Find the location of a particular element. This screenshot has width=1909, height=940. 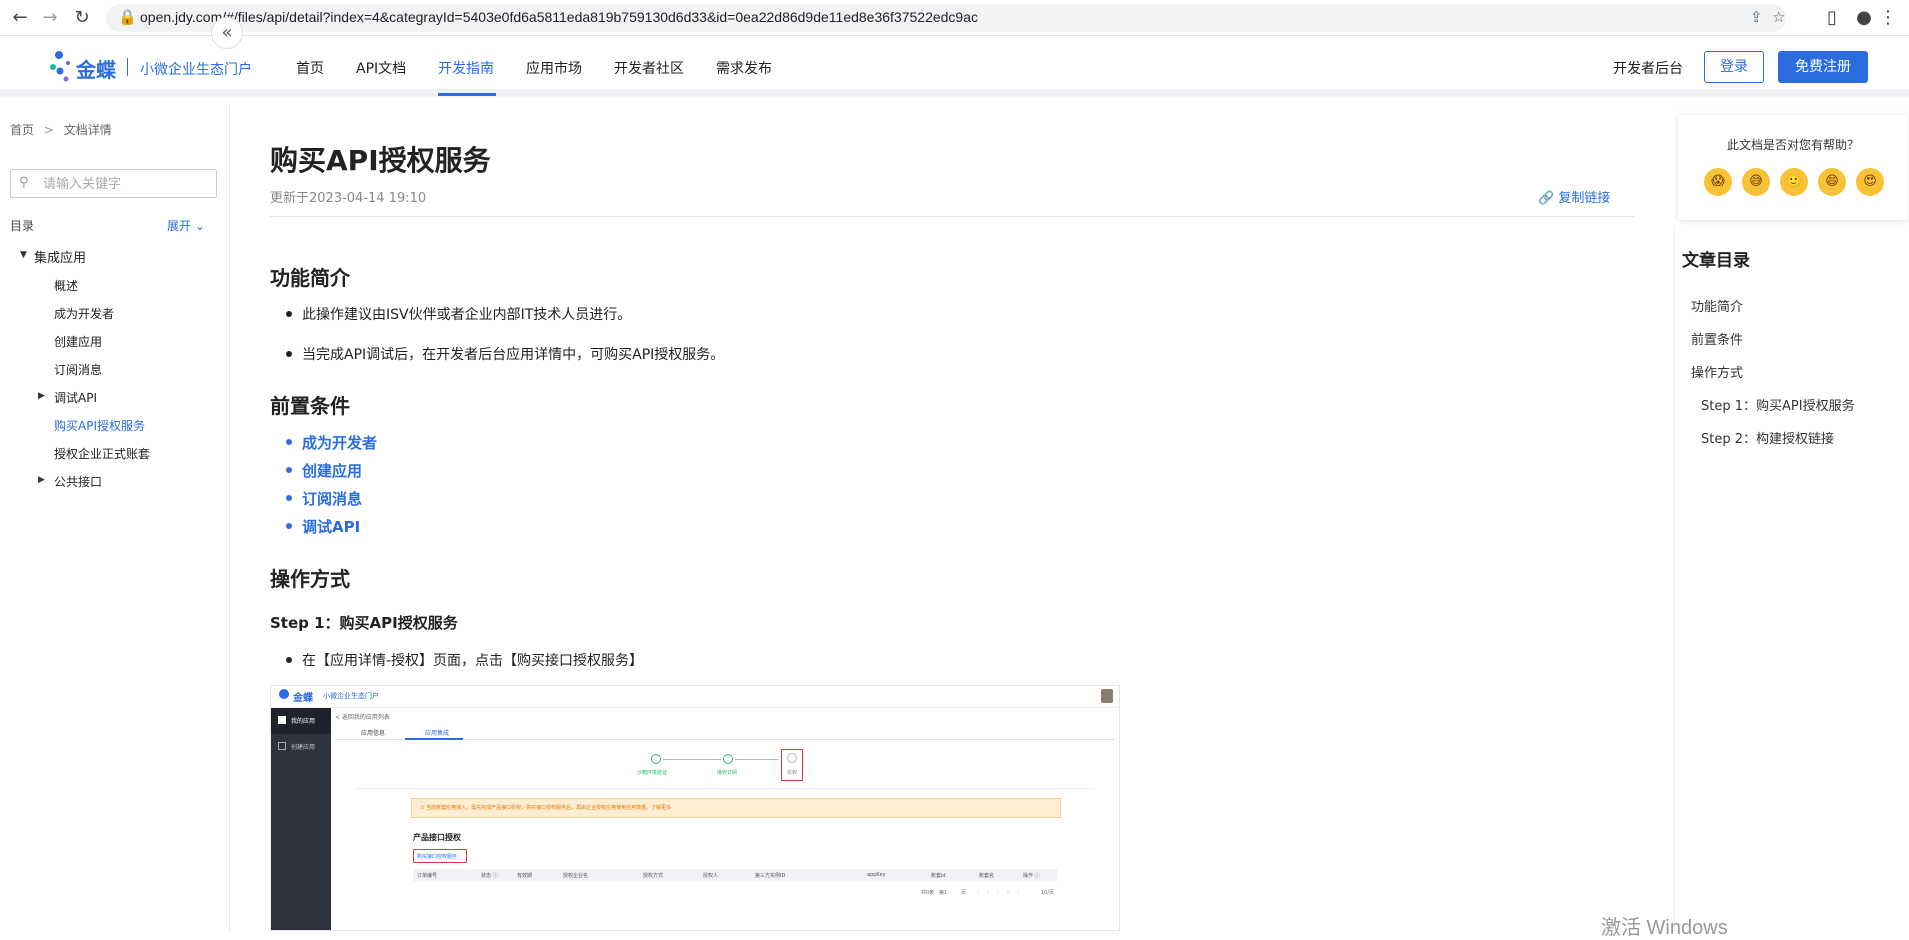

updated-timestamp: 更新于2023-04-14 19:10 is located at coordinates (348, 198).